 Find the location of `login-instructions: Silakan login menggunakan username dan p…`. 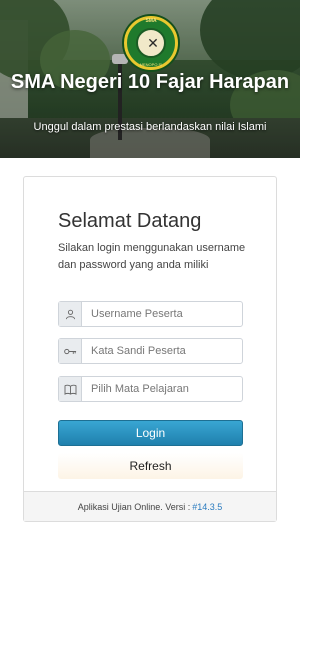

login-instructions: Silakan login menggunakan username dan p… is located at coordinates (152, 256).